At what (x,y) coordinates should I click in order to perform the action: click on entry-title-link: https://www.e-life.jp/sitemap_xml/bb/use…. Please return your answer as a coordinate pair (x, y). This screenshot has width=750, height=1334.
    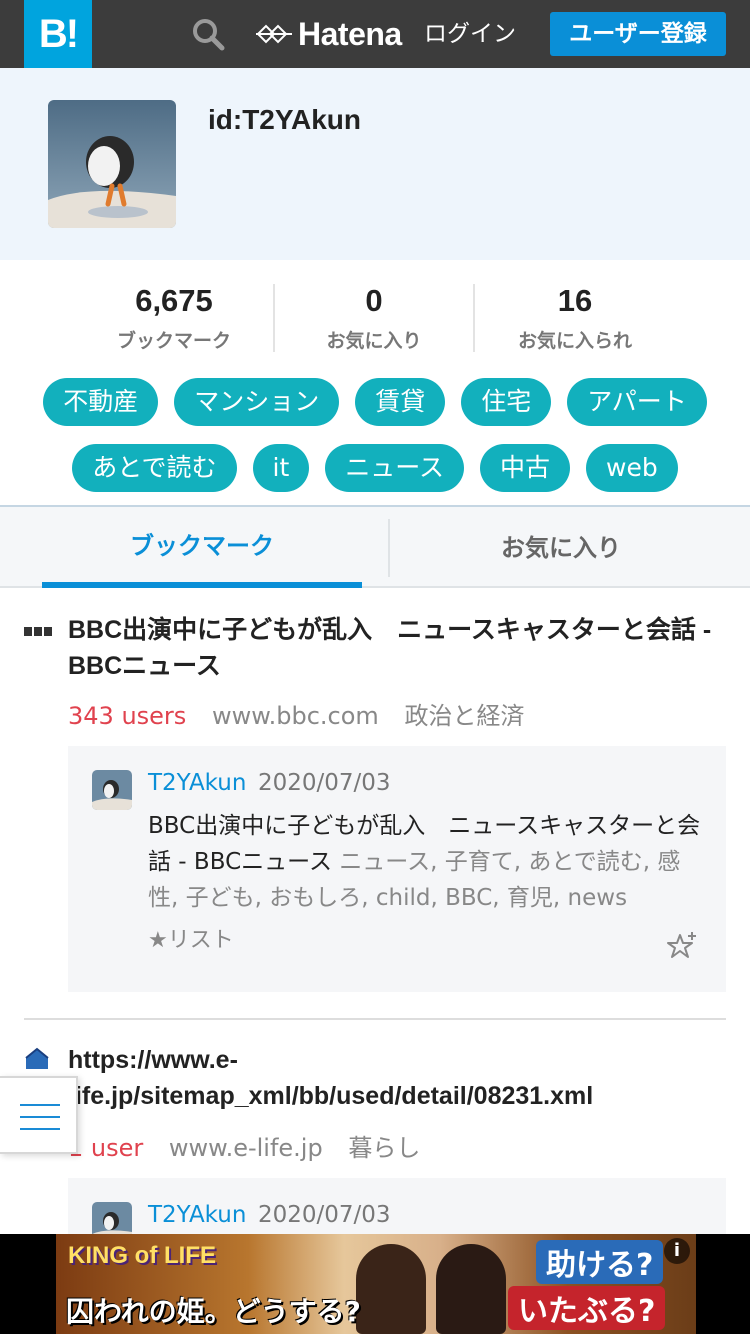
    Looking at the image, I should click on (397, 1078).